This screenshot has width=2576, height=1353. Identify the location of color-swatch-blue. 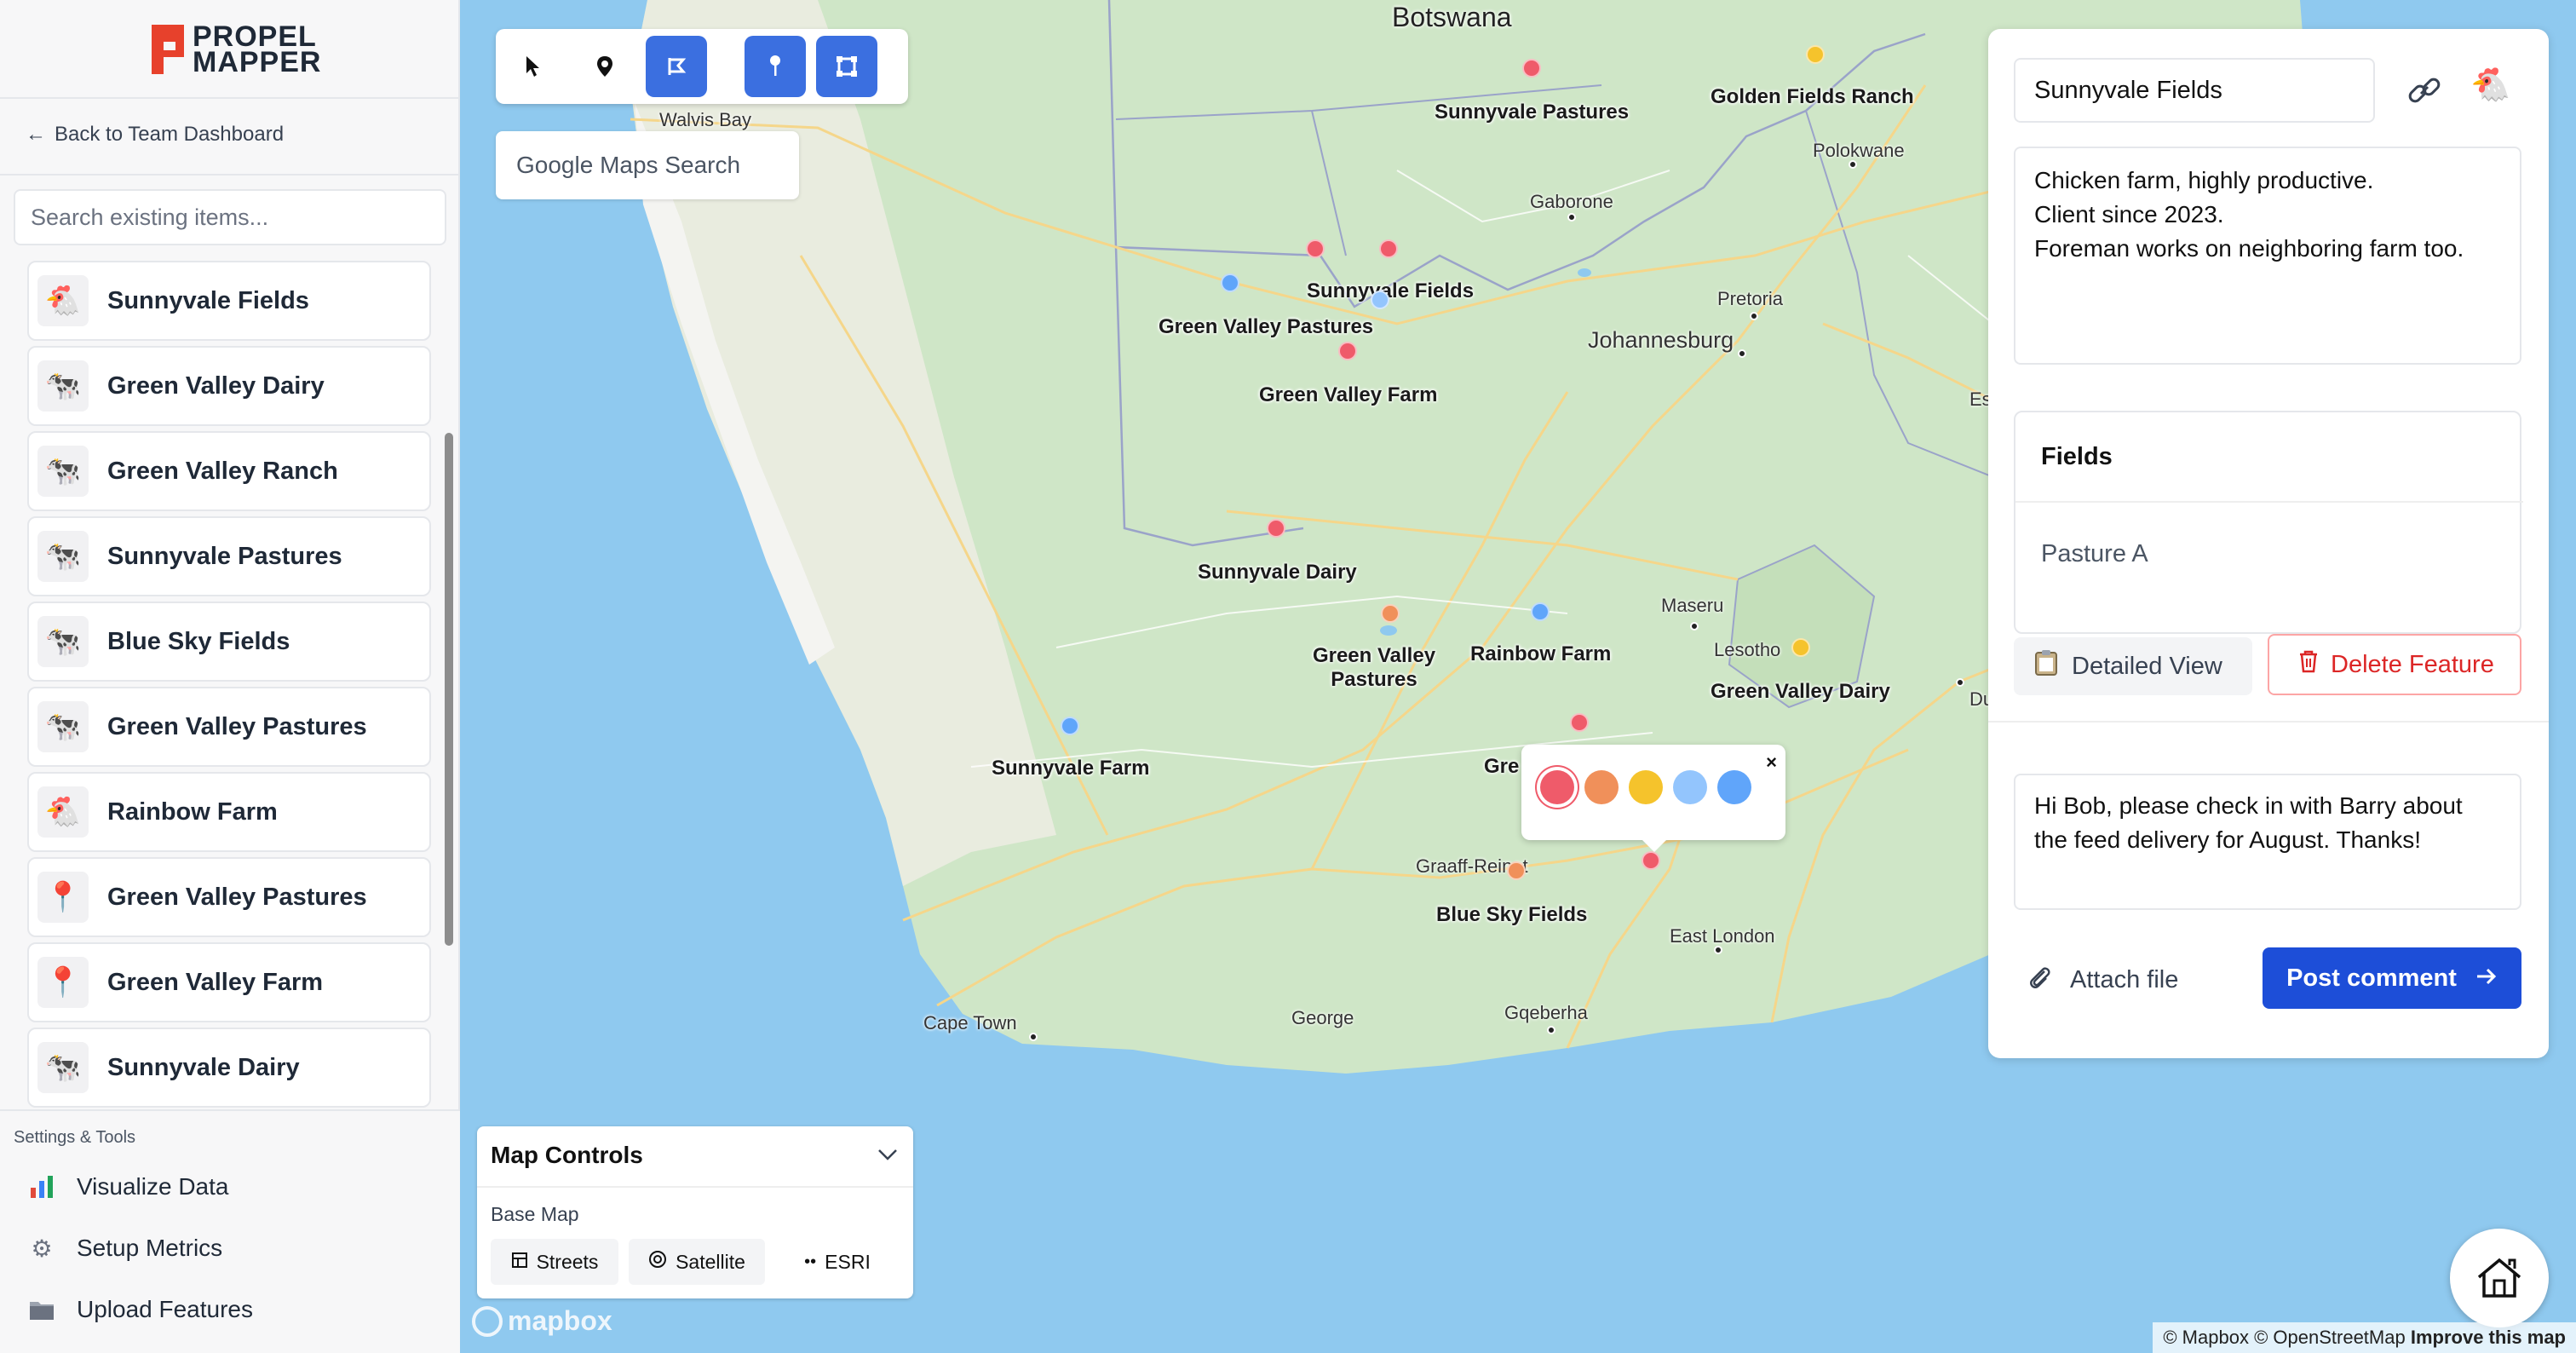
(1734, 787).